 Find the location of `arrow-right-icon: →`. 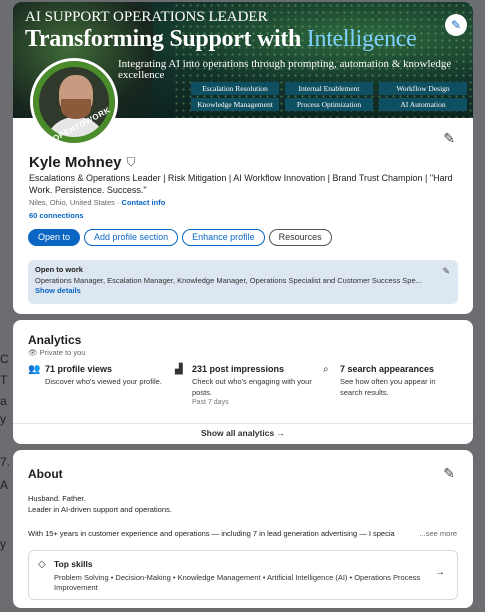

arrow-right-icon: → is located at coordinates (440, 572).